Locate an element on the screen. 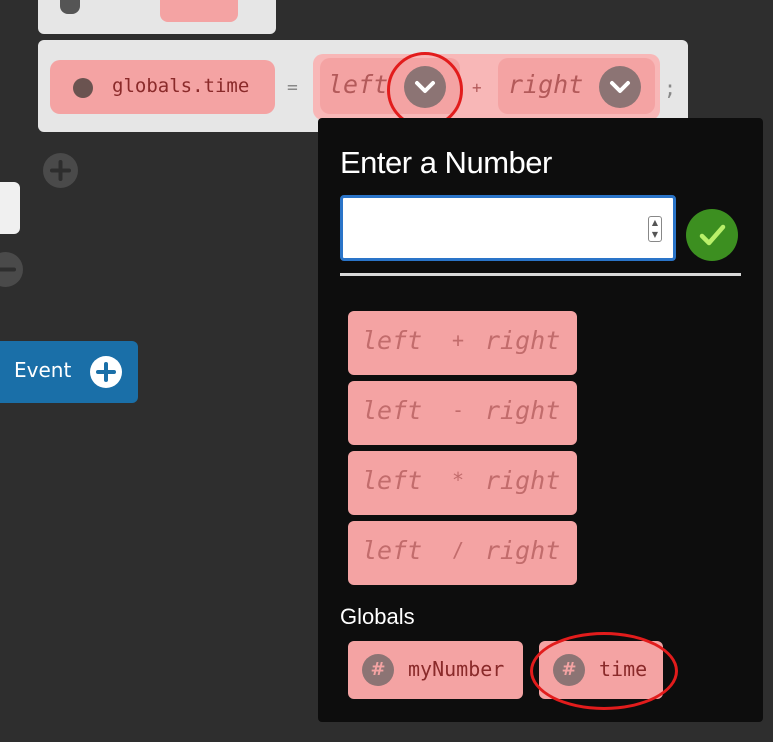  global-name: myNumber is located at coordinates (456, 669).